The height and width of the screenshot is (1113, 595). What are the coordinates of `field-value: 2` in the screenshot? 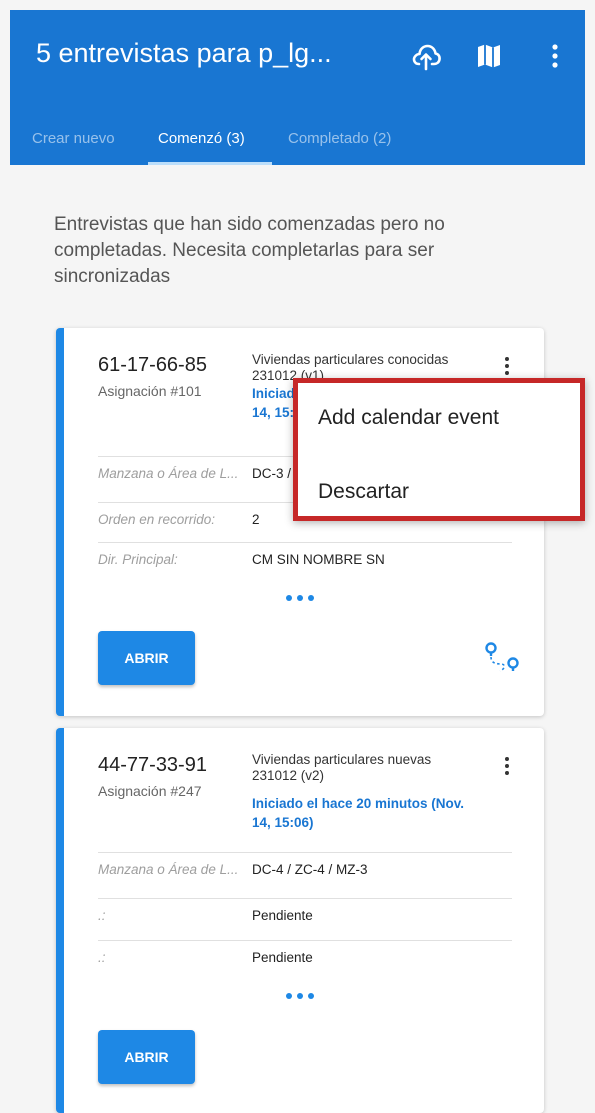 It's located at (256, 519).